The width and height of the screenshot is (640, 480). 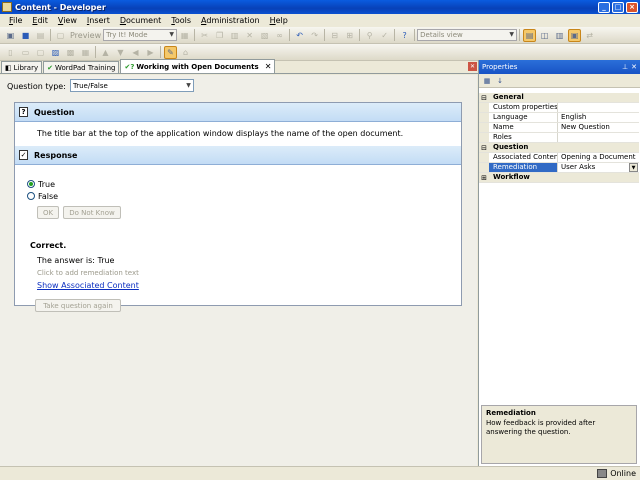 What do you see at coordinates (299, 35) in the screenshot?
I see `undo-icon: ↶` at bounding box center [299, 35].